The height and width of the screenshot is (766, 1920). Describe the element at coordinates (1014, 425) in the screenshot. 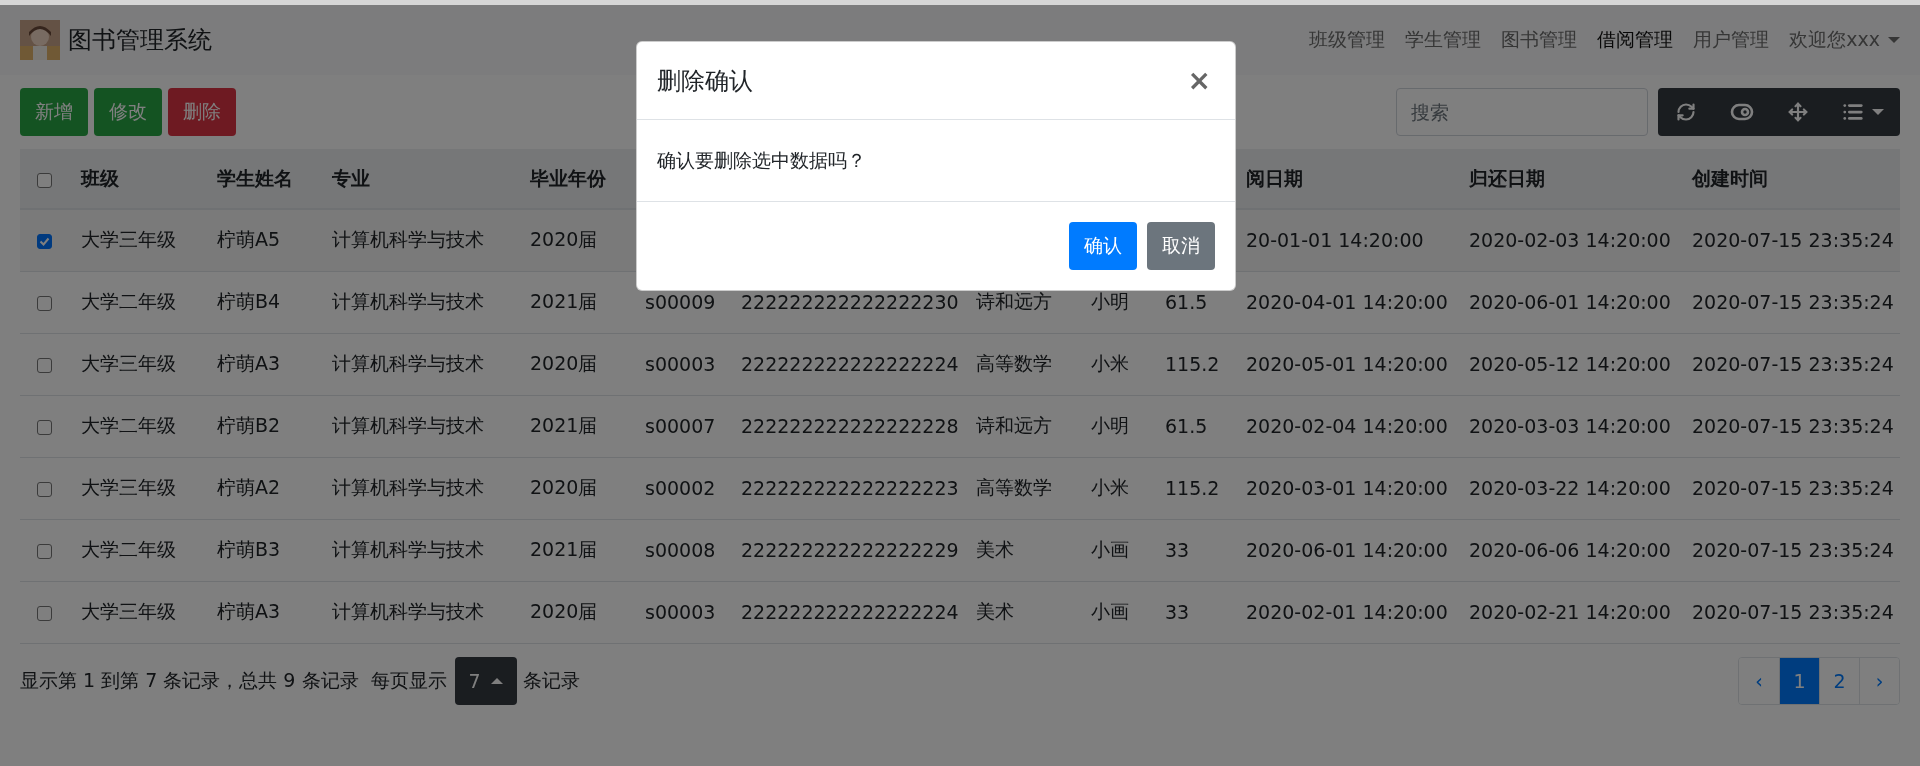

I see `table-cell: 诗和远方` at that location.